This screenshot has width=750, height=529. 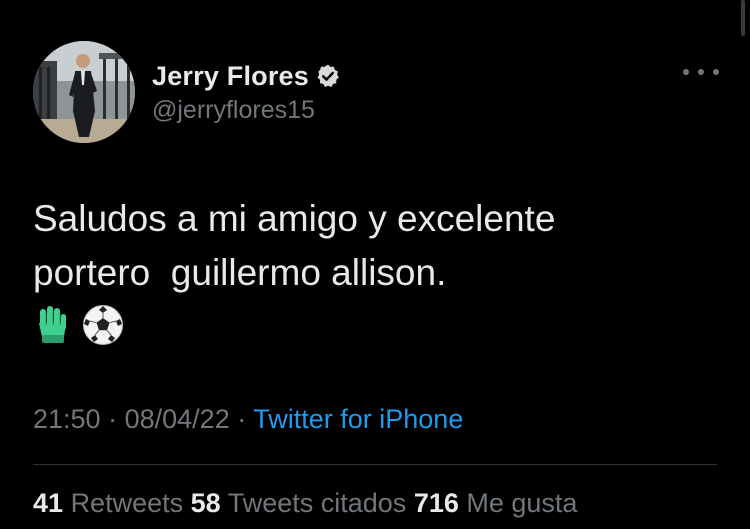 What do you see at coordinates (103, 327) in the screenshot?
I see `soccer-ball-icon` at bounding box center [103, 327].